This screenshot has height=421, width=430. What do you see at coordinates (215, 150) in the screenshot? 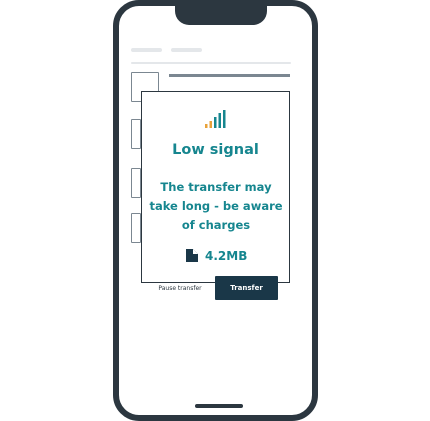
I see `dialog-title: Low signal` at bounding box center [215, 150].